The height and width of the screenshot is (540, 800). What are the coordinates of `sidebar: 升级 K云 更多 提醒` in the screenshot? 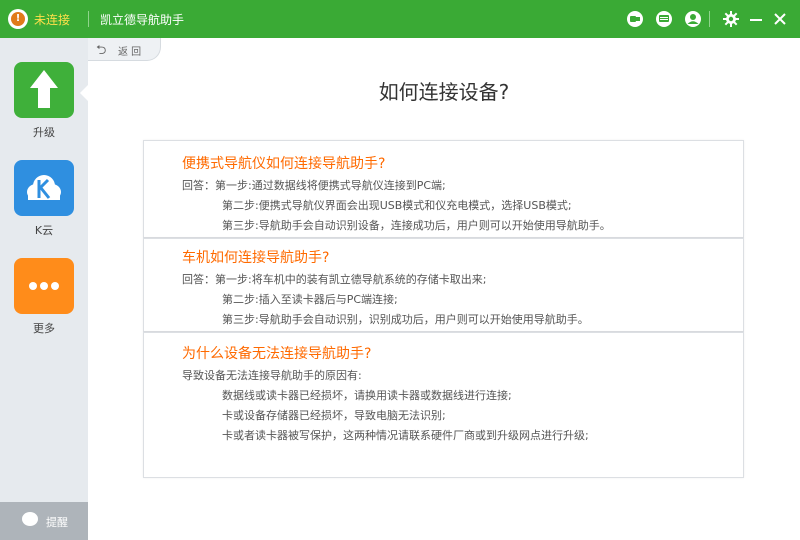 It's located at (44, 289).